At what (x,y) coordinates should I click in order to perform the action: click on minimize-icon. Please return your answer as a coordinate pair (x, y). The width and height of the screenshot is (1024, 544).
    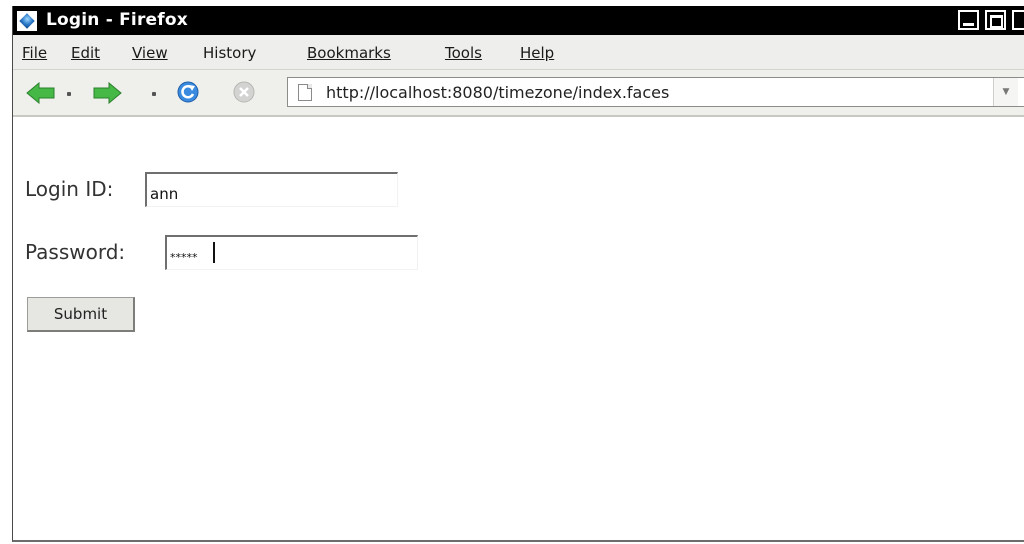
    Looking at the image, I should click on (968, 20).